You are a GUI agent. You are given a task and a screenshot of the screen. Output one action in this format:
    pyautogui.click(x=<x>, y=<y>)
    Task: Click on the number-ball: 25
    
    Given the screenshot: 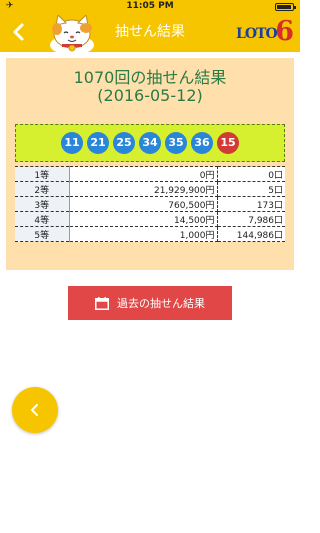 What is the action you would take?
    pyautogui.click(x=124, y=143)
    